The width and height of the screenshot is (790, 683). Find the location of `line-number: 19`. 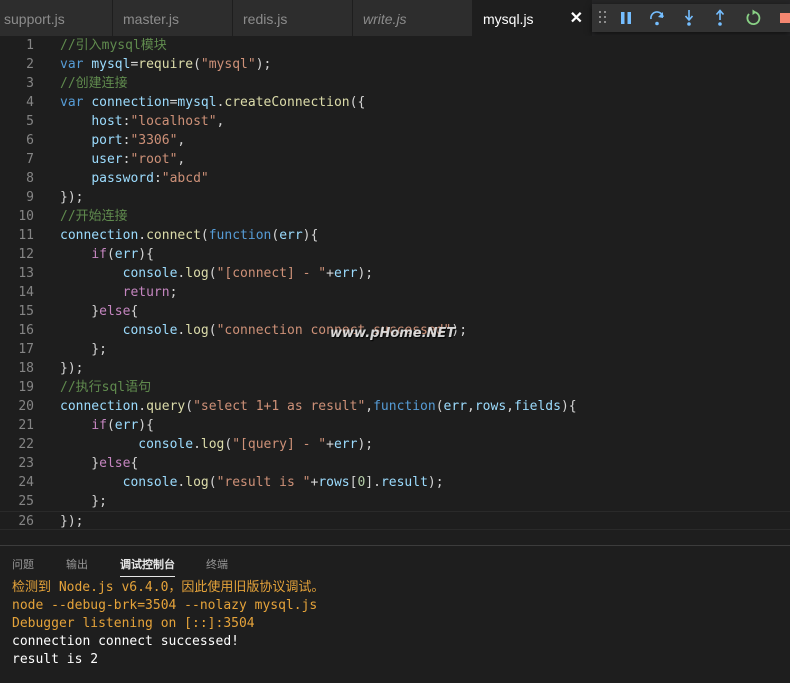

line-number: 19 is located at coordinates (26, 387).